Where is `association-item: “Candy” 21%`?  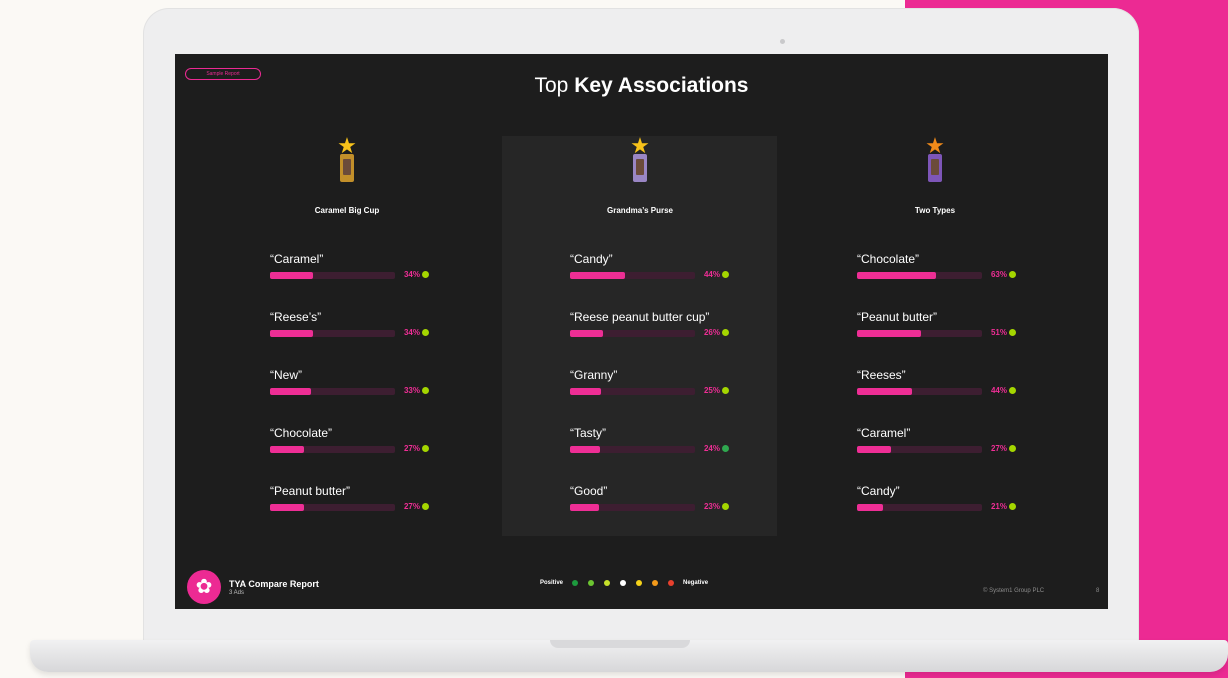
association-item: “Candy” 21% is located at coordinates (939, 500).